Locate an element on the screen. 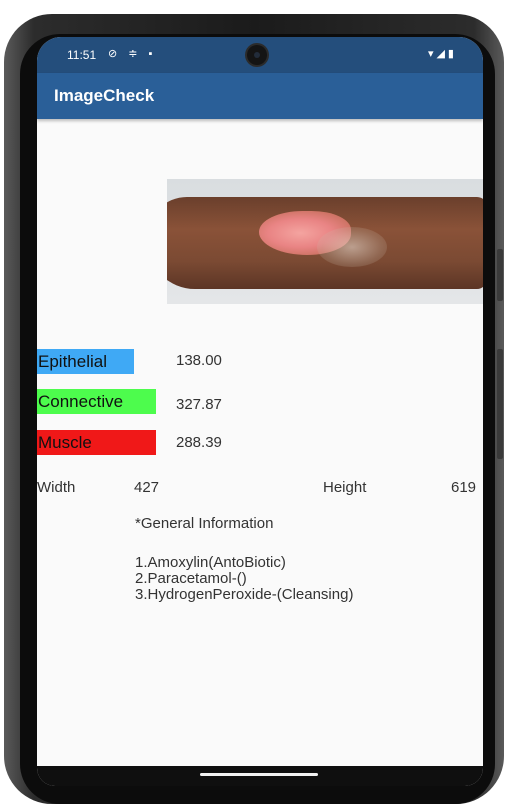 The width and height of the screenshot is (509, 807). wound-sheen is located at coordinates (352, 247).